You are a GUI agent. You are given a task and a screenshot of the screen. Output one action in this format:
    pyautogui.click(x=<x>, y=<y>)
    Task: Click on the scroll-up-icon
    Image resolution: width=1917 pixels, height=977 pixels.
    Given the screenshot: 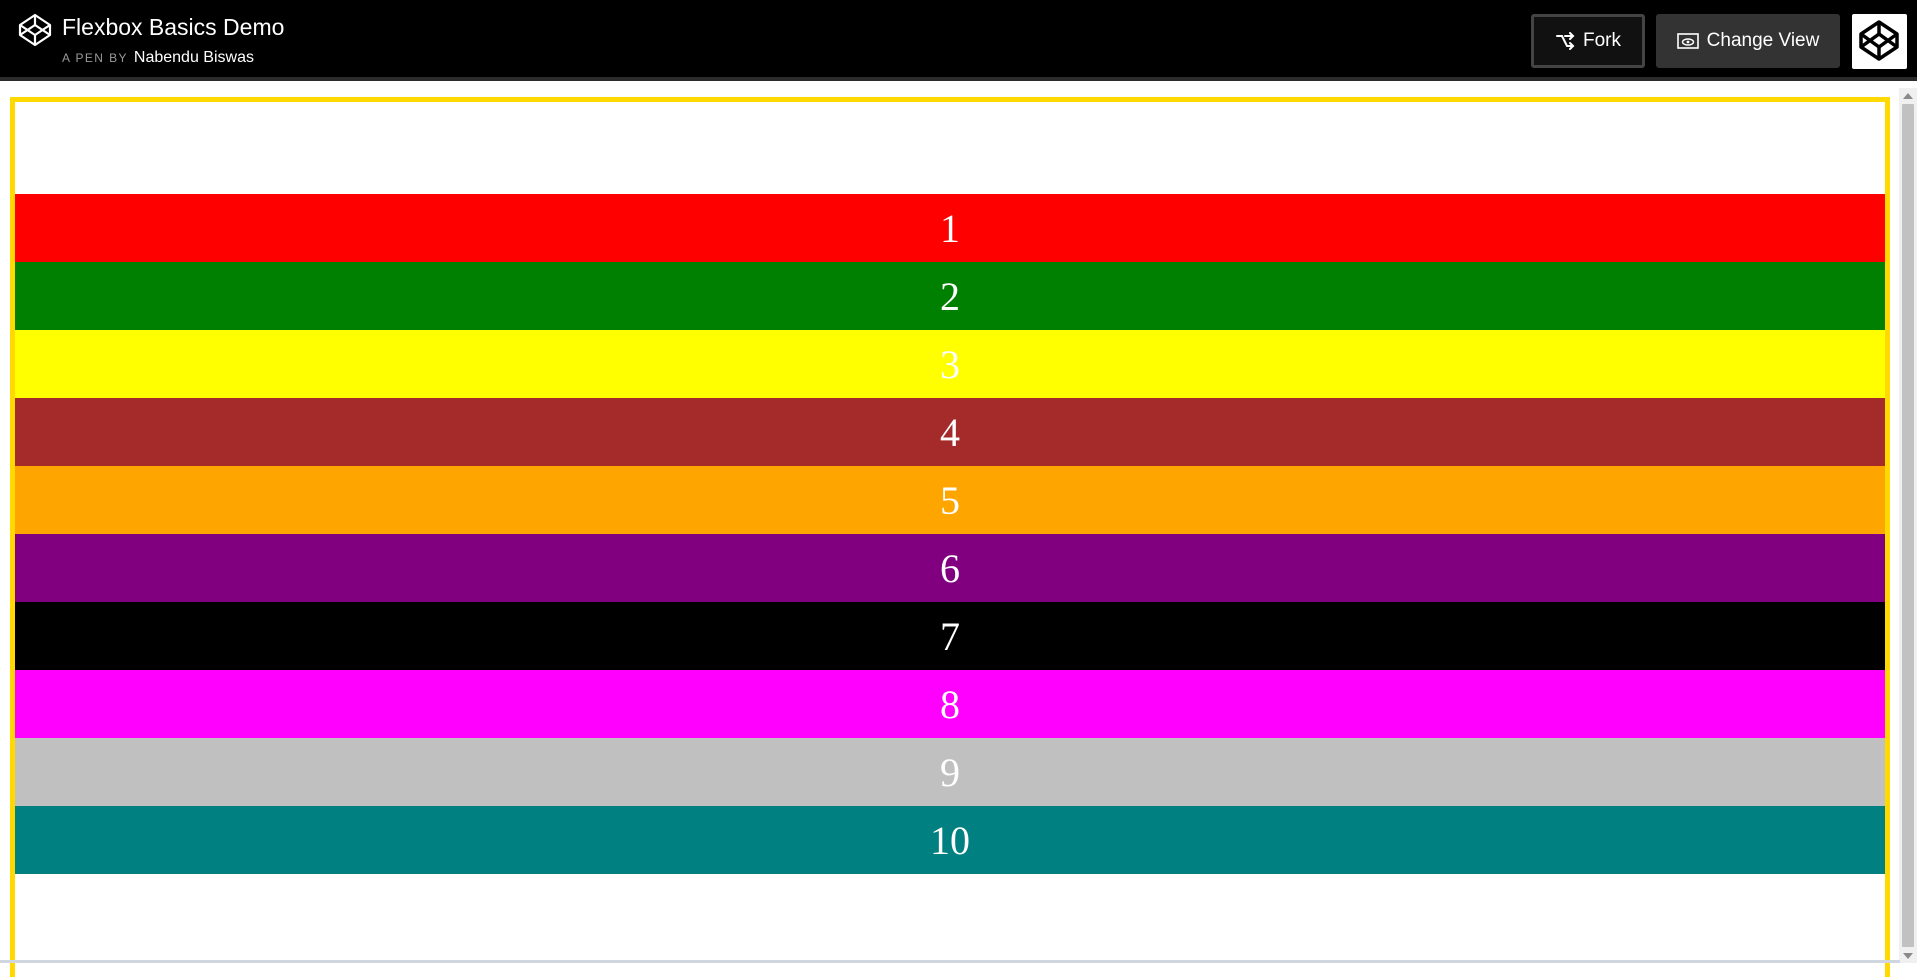 What is the action you would take?
    pyautogui.click(x=1908, y=96)
    